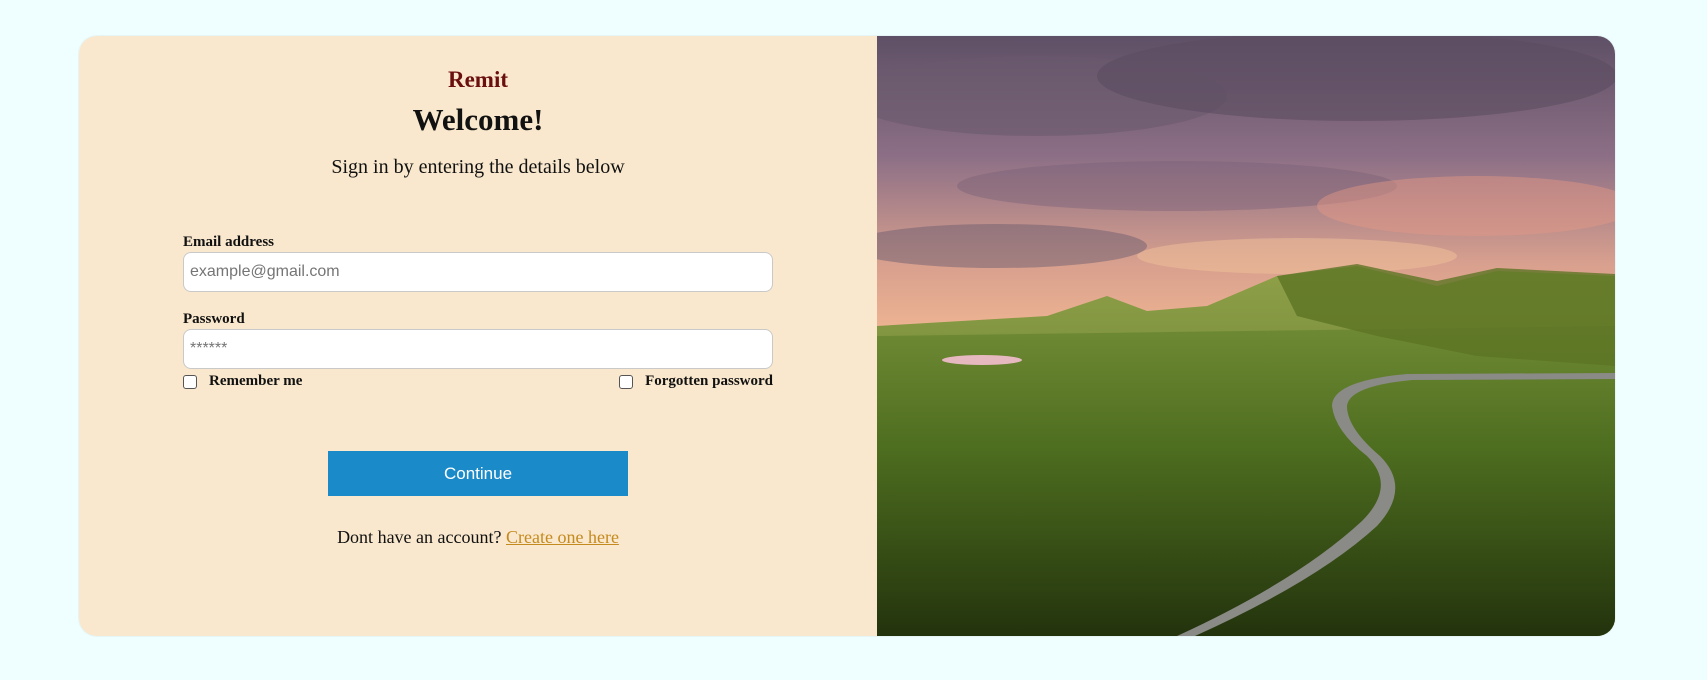 The width and height of the screenshot is (1707, 680). What do you see at coordinates (255, 381) in the screenshot?
I see `remember-me-label: Remember me` at bounding box center [255, 381].